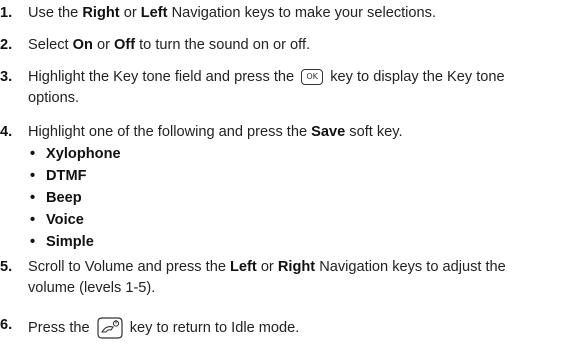 Image resolution: width=582 pixels, height=352 pixels. Describe the element at coordinates (6, 132) in the screenshot. I see `step-number: 4.` at that location.